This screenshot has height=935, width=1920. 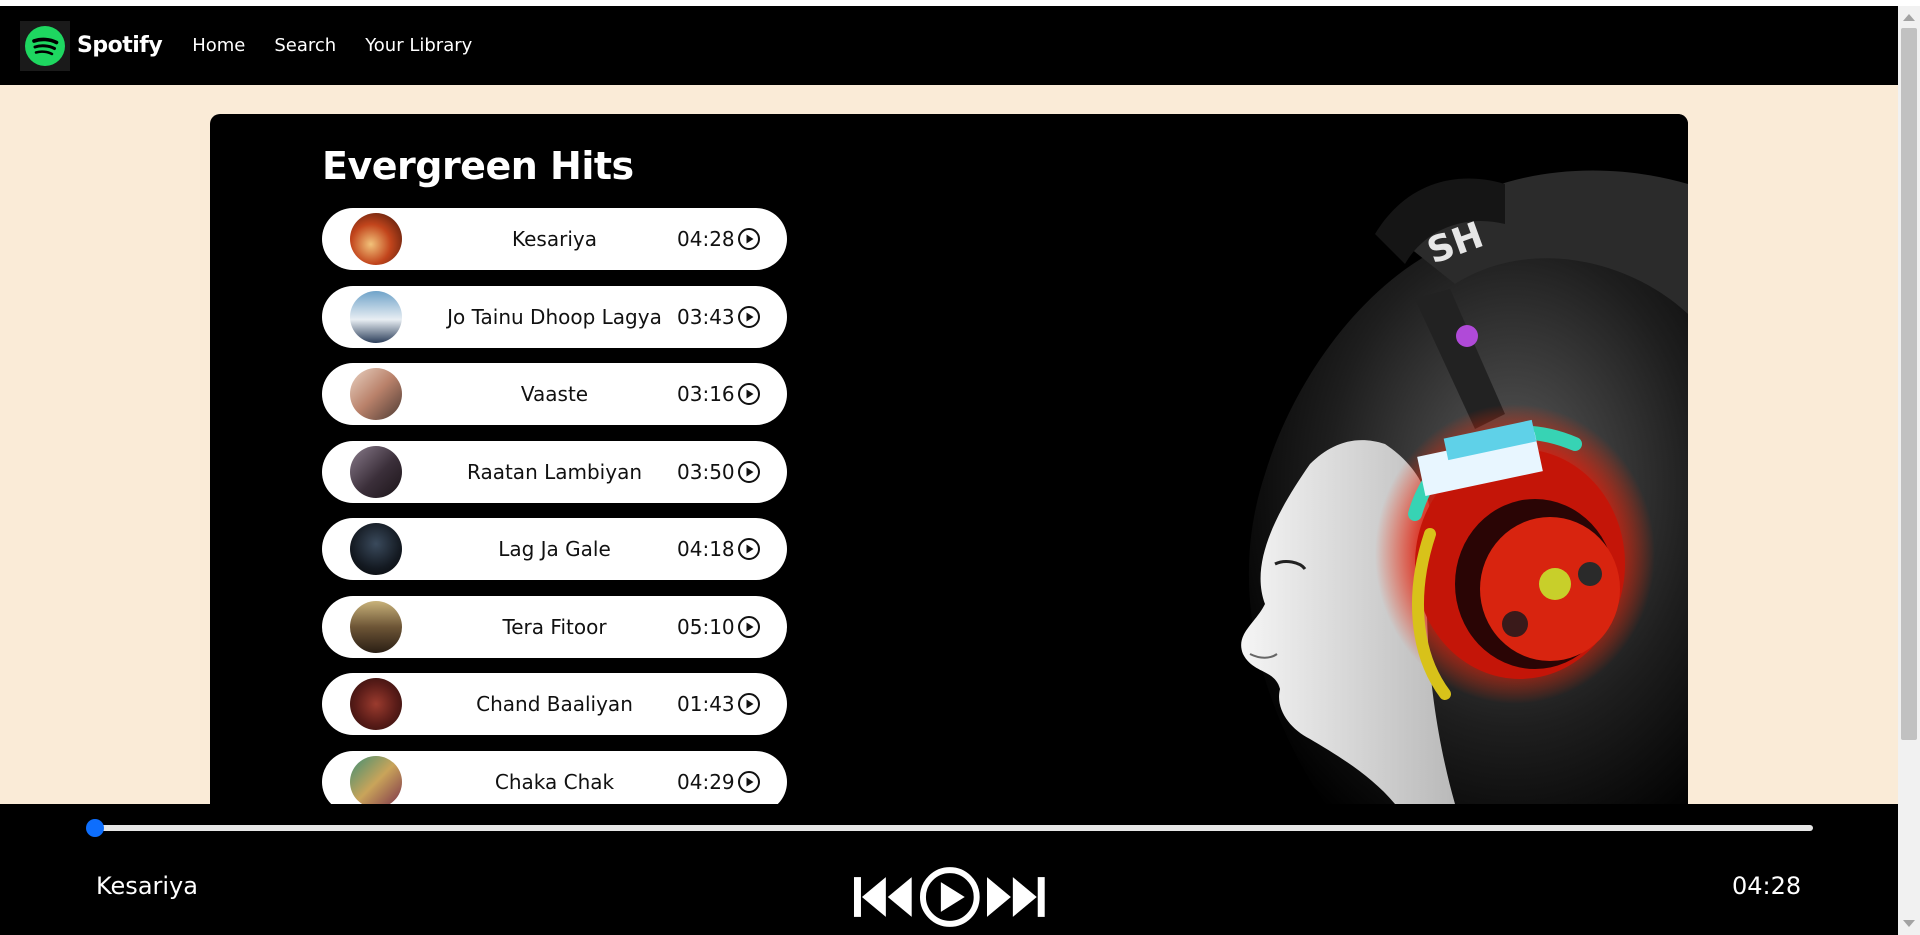 I want to click on song-item: Tera Fitoor 05:10, so click(x=554, y=626).